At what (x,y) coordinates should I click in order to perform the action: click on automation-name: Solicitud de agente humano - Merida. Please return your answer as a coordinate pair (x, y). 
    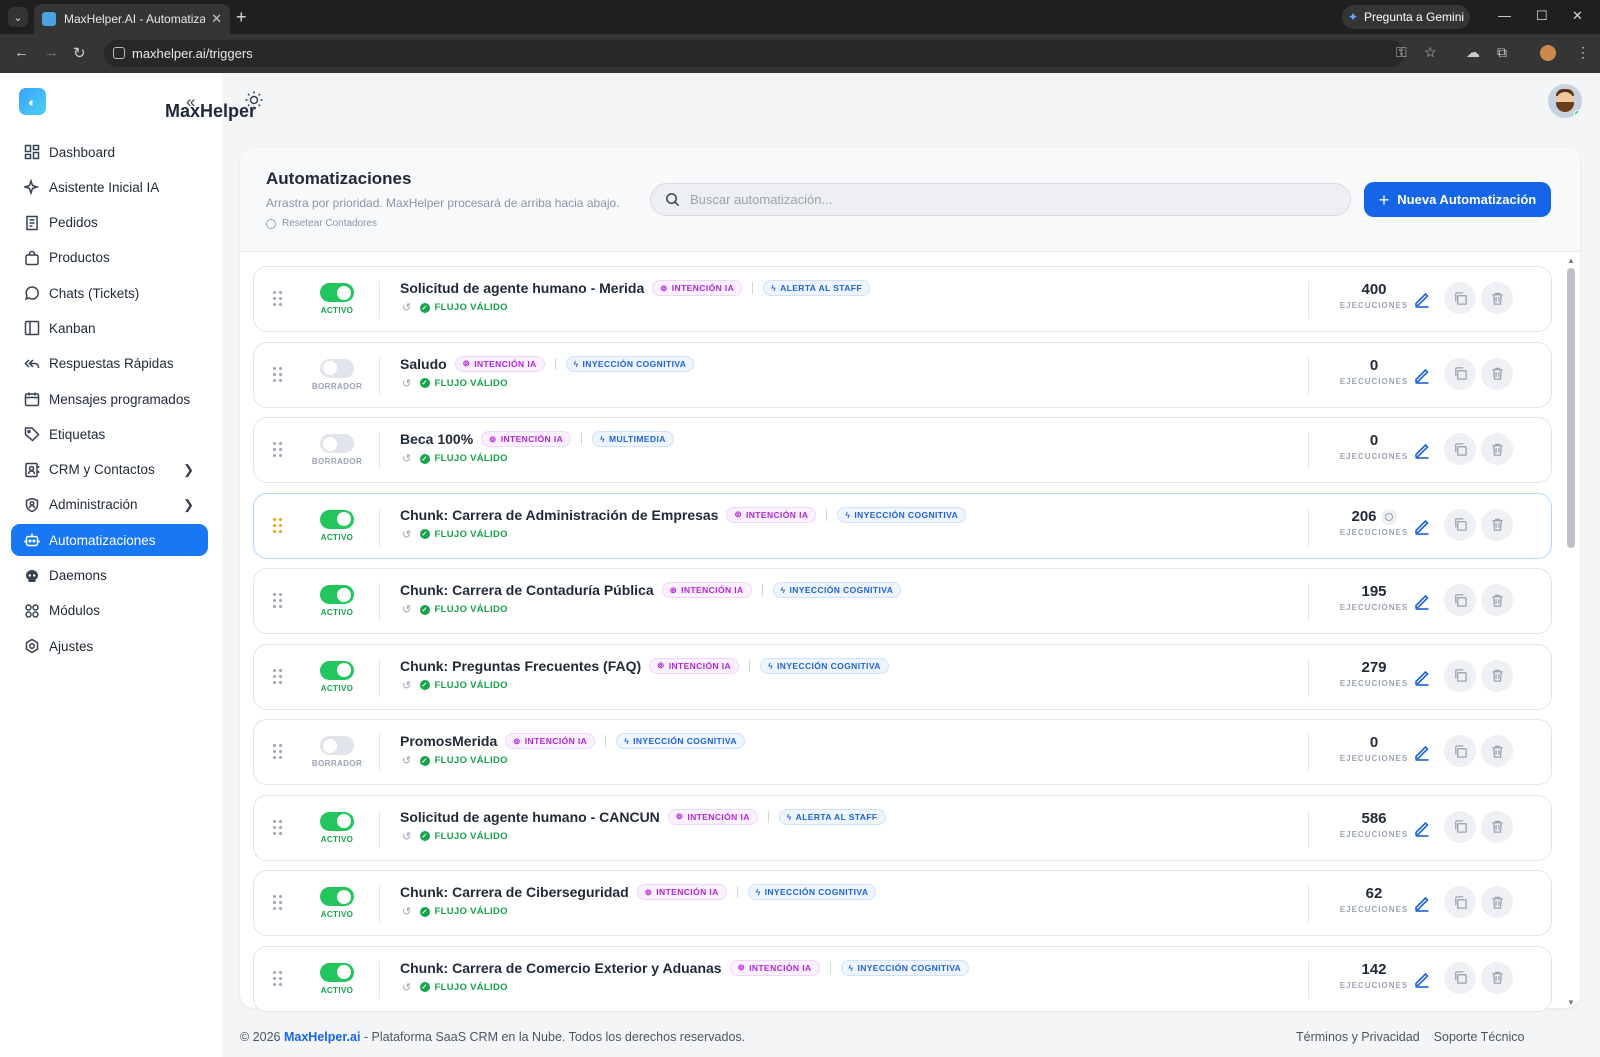
    Looking at the image, I should click on (522, 288).